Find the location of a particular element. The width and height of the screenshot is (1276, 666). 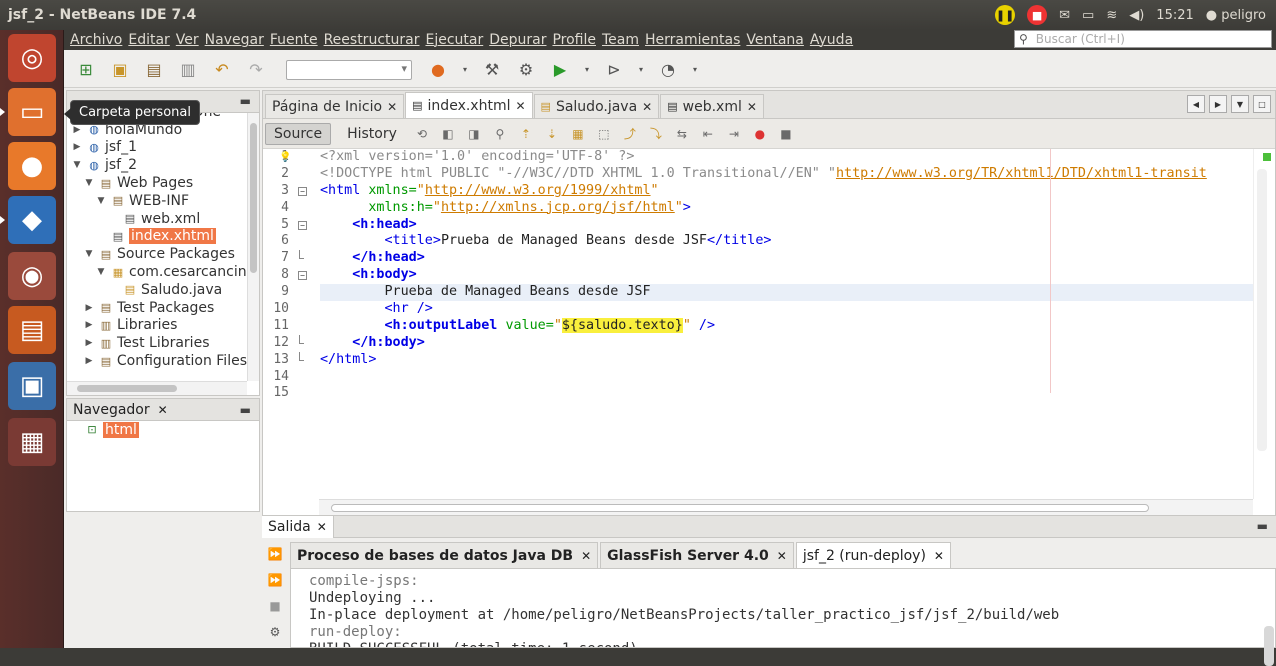

last-edit-icon: ⟲ is located at coordinates (422, 134).